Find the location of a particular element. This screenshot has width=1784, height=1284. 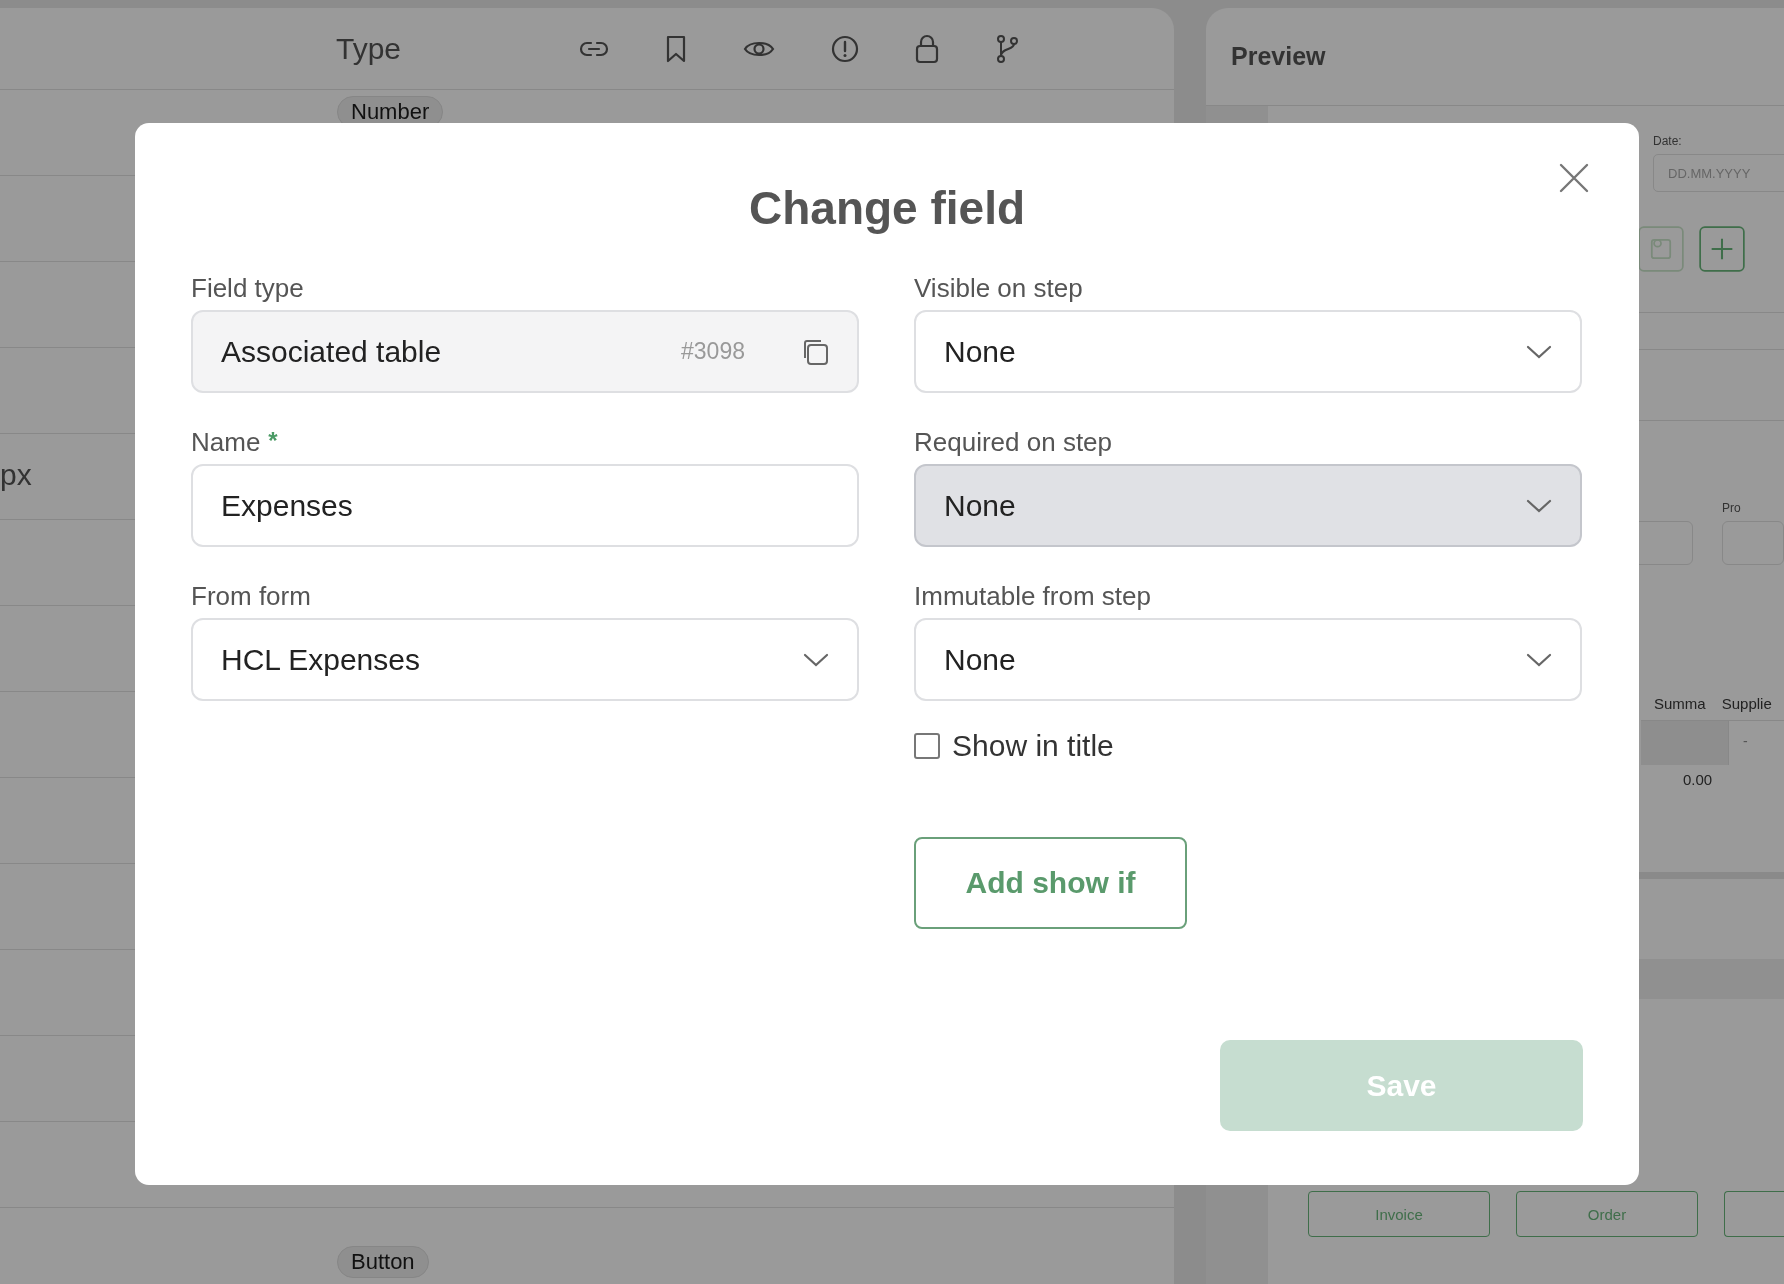

field-label: Field type is located at coordinates (247, 288).